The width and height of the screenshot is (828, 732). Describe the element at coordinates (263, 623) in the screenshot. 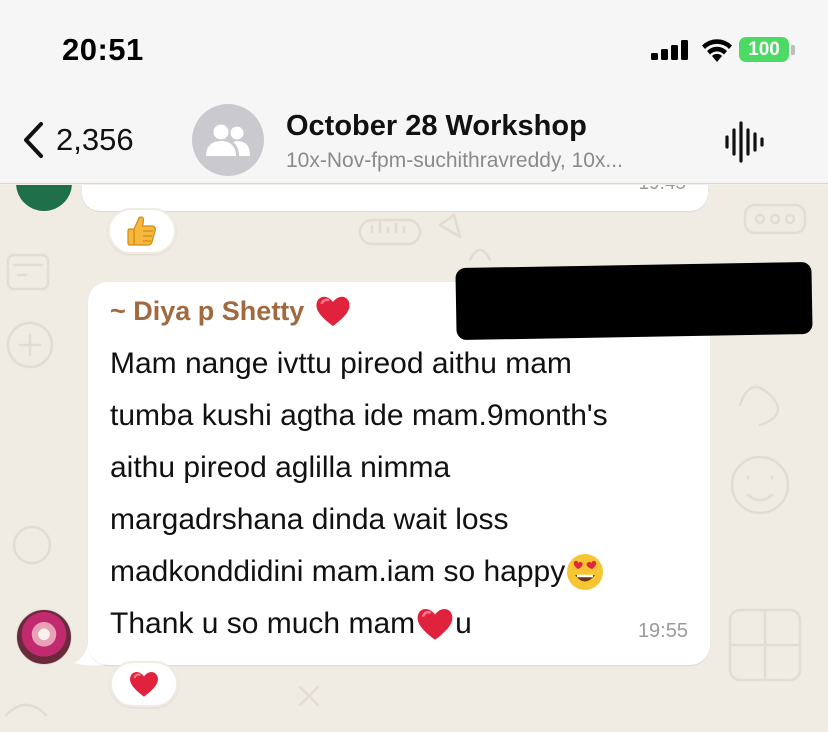

I see `message-line-text: Thank u so much mam` at that location.